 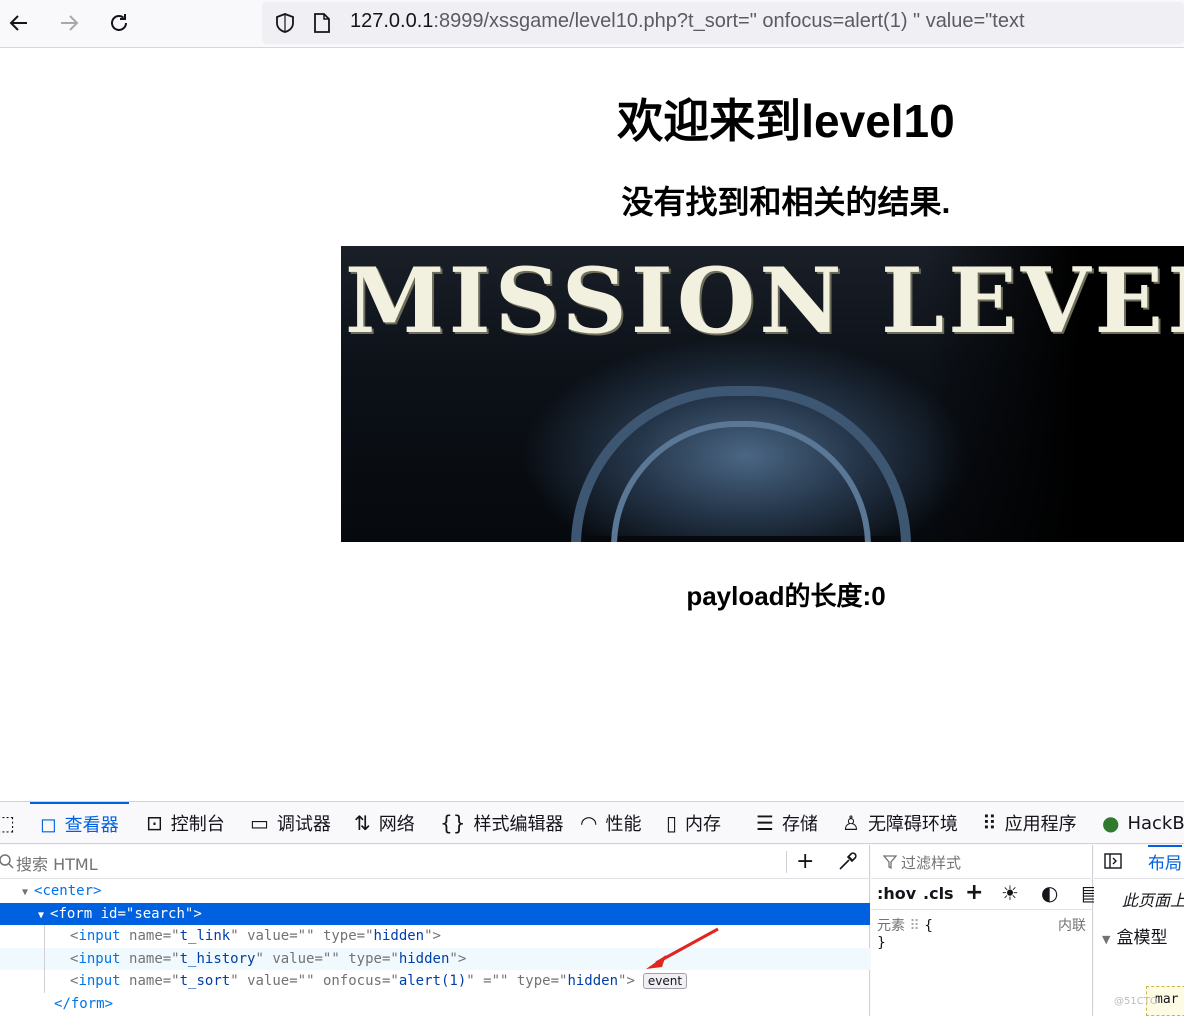 What do you see at coordinates (1165, 859) in the screenshot?
I see `tab-layout: 布局` at bounding box center [1165, 859].